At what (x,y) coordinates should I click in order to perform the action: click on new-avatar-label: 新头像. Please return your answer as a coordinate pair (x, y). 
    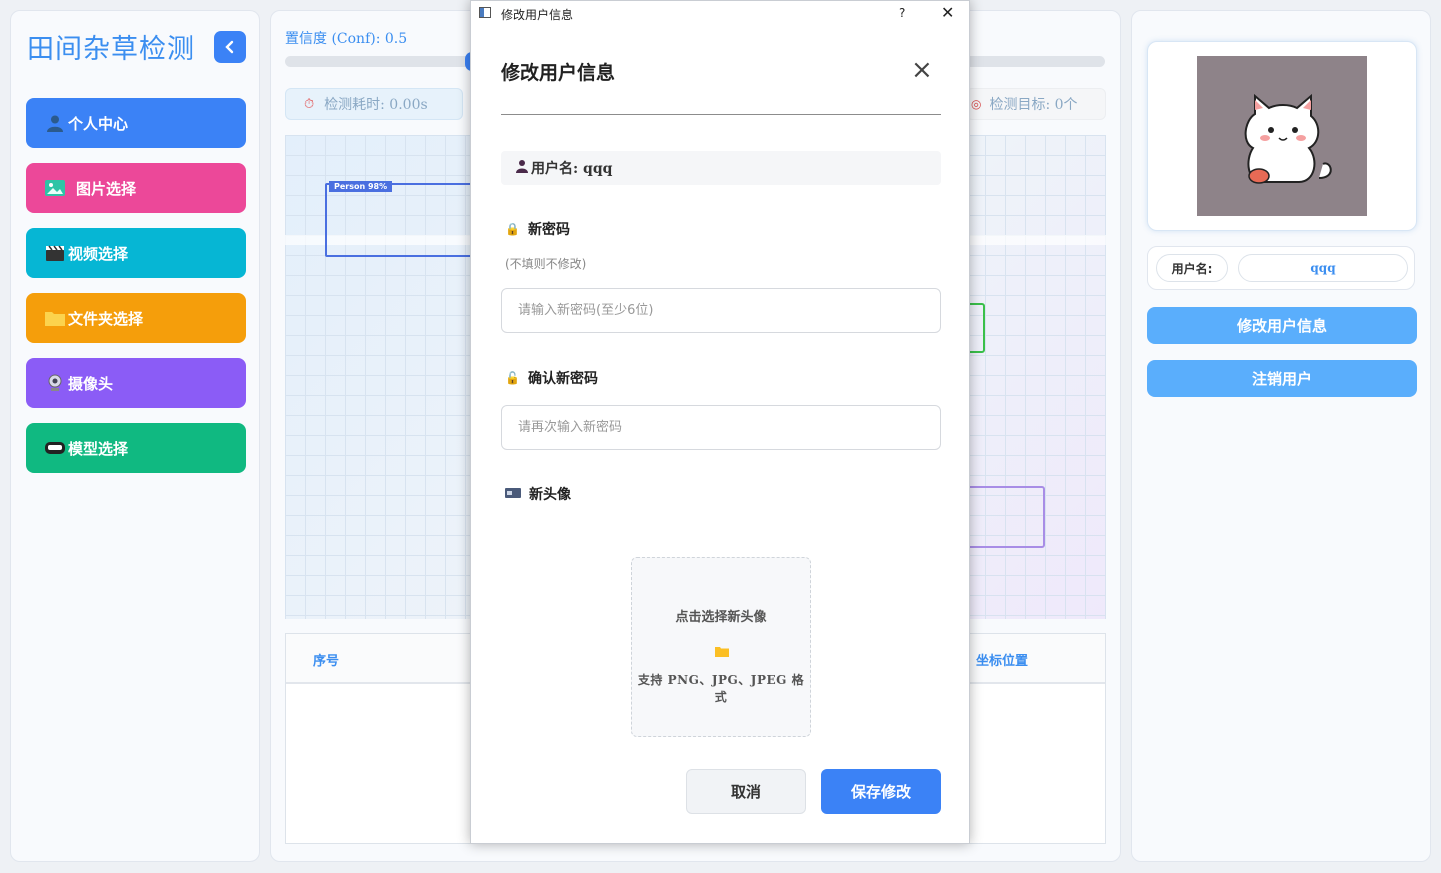
    Looking at the image, I should click on (538, 494).